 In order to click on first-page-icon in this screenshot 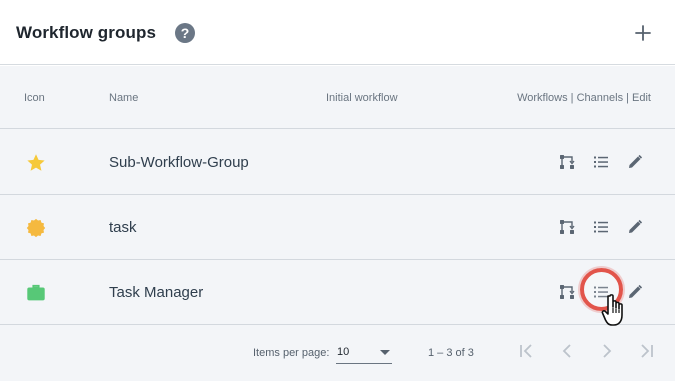, I will do `click(526, 351)`.